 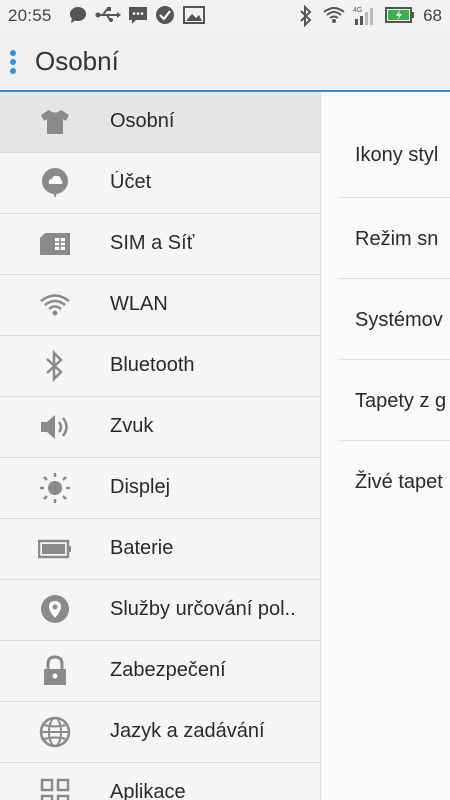 What do you see at coordinates (142, 548) in the screenshot?
I see `sidebar-item-label: Baterie` at bounding box center [142, 548].